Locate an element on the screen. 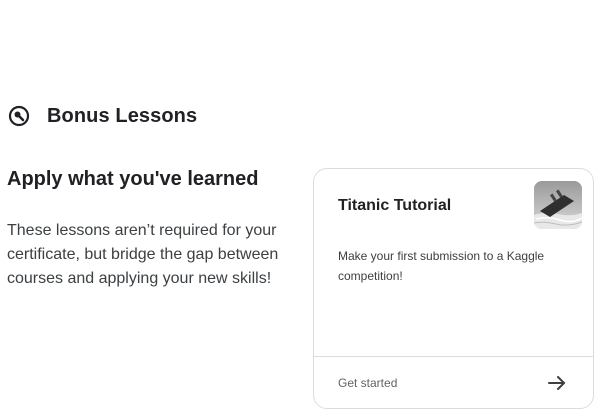  arrow-right-icon is located at coordinates (557, 383).